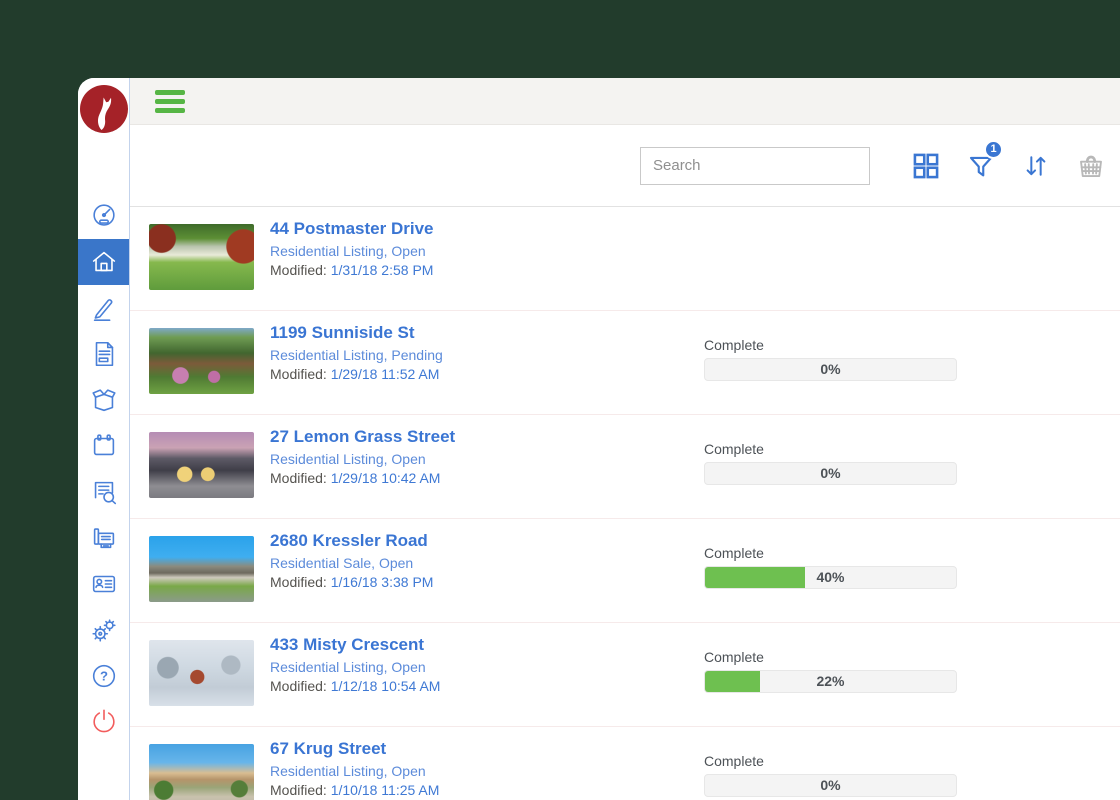 The image size is (1120, 800). I want to click on listing-modified: Modified: 1/16/18 3:38 PM, so click(352, 582).